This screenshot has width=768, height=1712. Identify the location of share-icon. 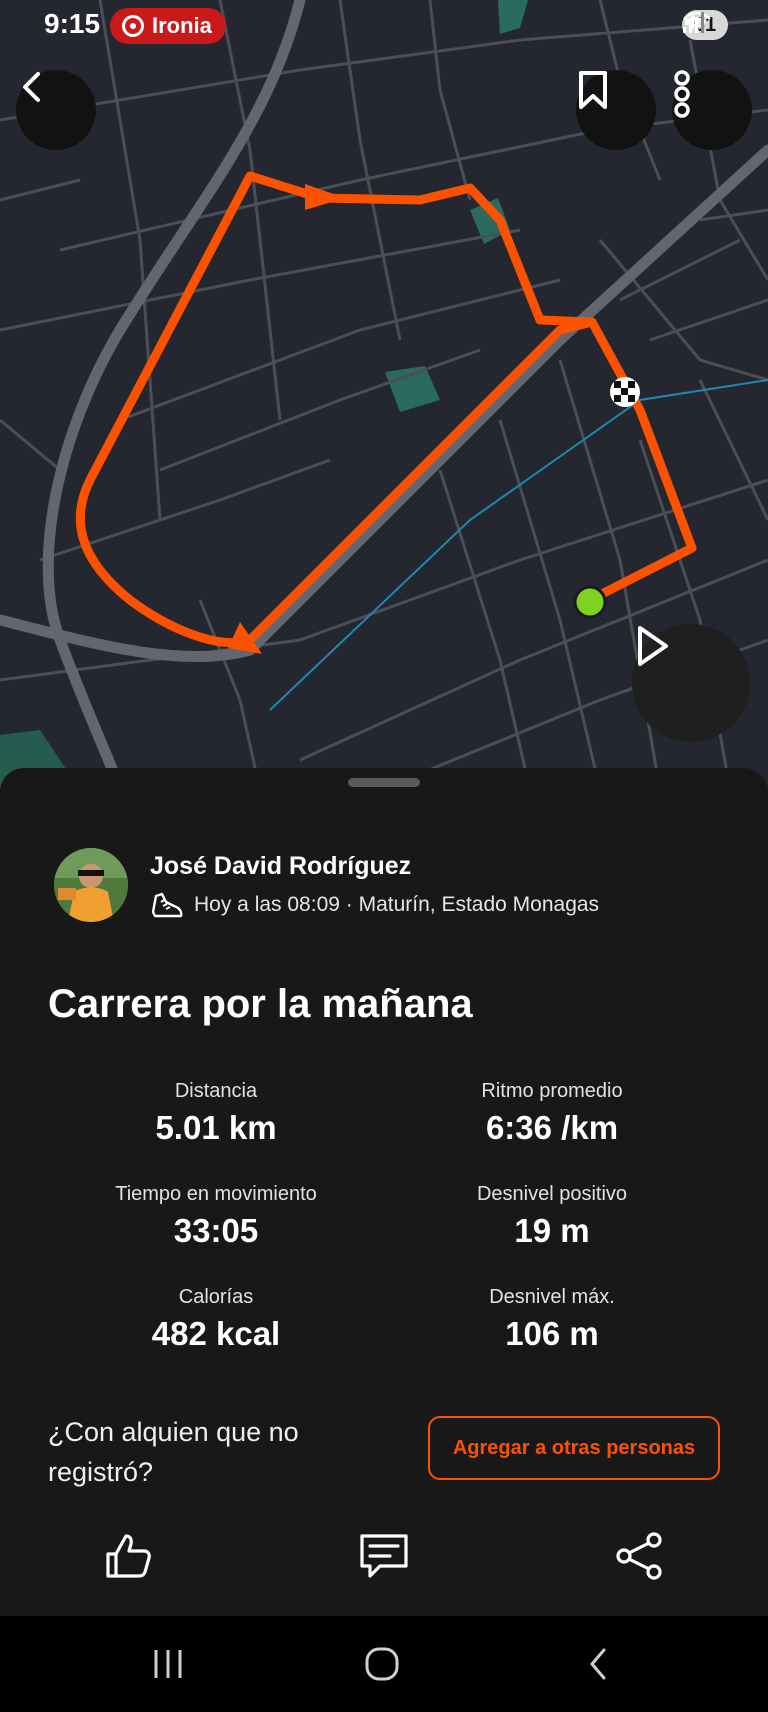
(639, 1556).